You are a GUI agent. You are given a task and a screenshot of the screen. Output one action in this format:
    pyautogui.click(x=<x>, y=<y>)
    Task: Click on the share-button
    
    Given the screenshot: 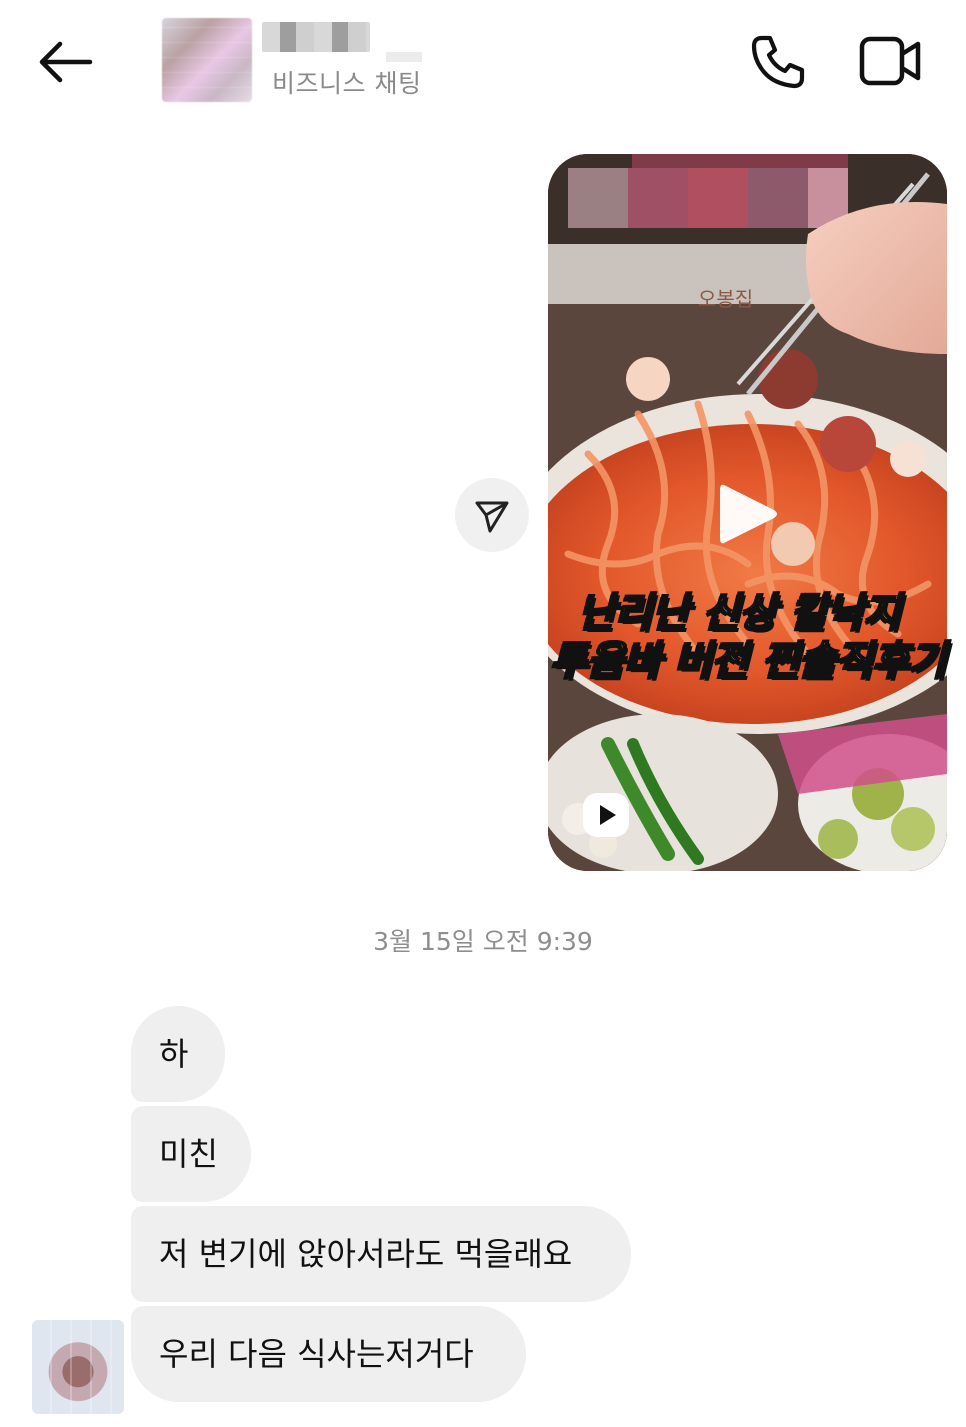 What is the action you would take?
    pyautogui.click(x=492, y=515)
    